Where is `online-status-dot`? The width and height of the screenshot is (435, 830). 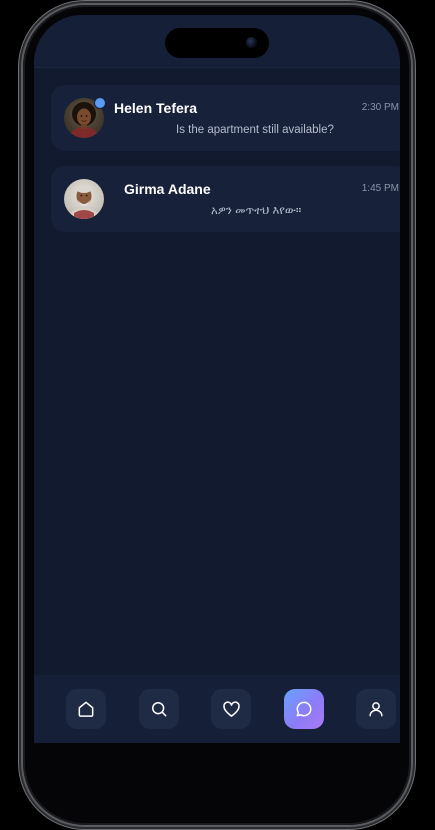 online-status-dot is located at coordinates (100, 103).